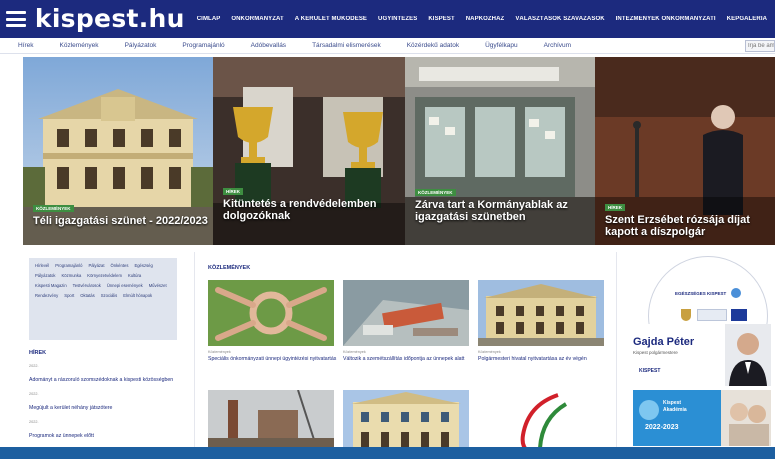 Image resolution: width=775 pixels, height=459 pixels. Describe the element at coordinates (672, 403) in the screenshot. I see `academy-line1: Kispest` at that location.